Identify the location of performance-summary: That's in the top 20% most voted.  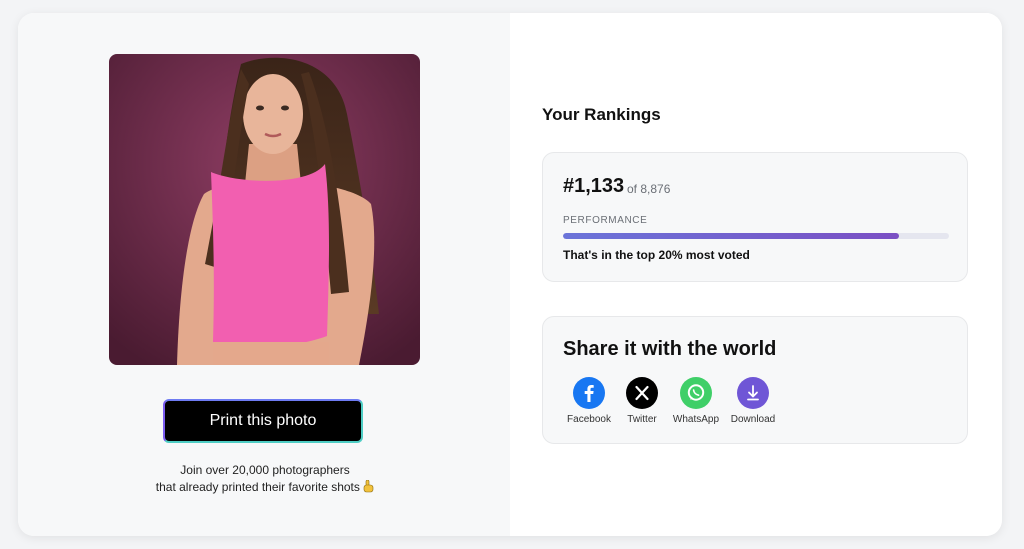
(656, 255).